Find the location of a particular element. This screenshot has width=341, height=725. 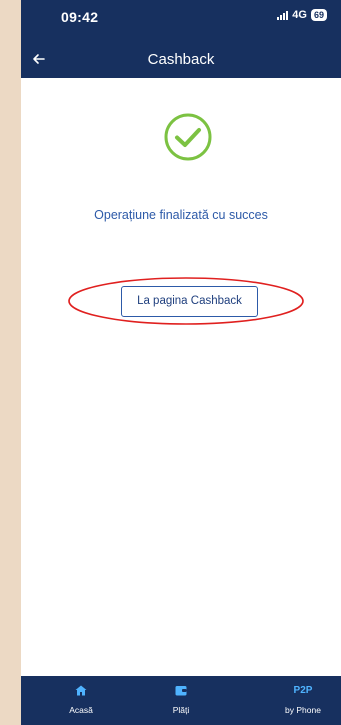

page-title: Cashback is located at coordinates (181, 59).